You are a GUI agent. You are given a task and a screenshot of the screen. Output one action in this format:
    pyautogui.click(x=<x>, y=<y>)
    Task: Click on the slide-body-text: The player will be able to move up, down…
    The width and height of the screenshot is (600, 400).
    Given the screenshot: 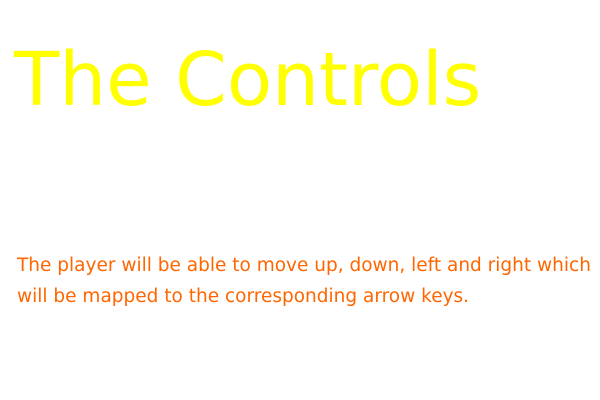 What is the action you would take?
    pyautogui.click(x=304, y=281)
    